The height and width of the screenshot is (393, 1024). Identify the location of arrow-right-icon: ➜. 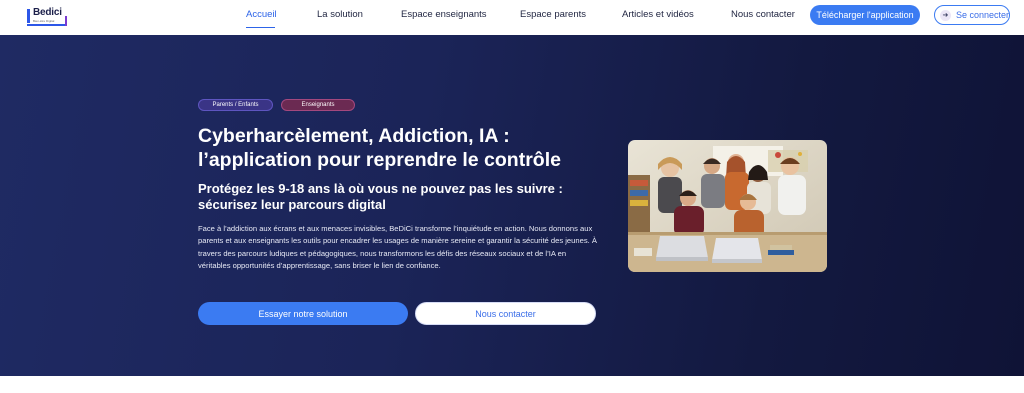
(945, 15).